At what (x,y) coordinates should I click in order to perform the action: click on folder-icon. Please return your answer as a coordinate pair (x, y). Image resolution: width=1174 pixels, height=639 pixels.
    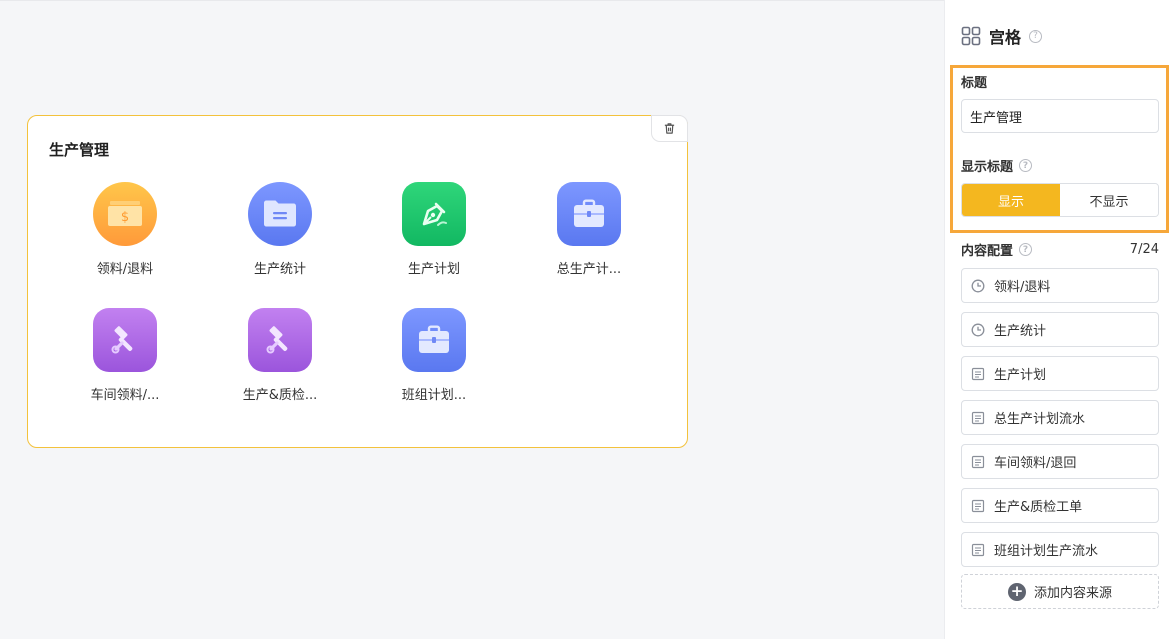
    Looking at the image, I should click on (280, 214).